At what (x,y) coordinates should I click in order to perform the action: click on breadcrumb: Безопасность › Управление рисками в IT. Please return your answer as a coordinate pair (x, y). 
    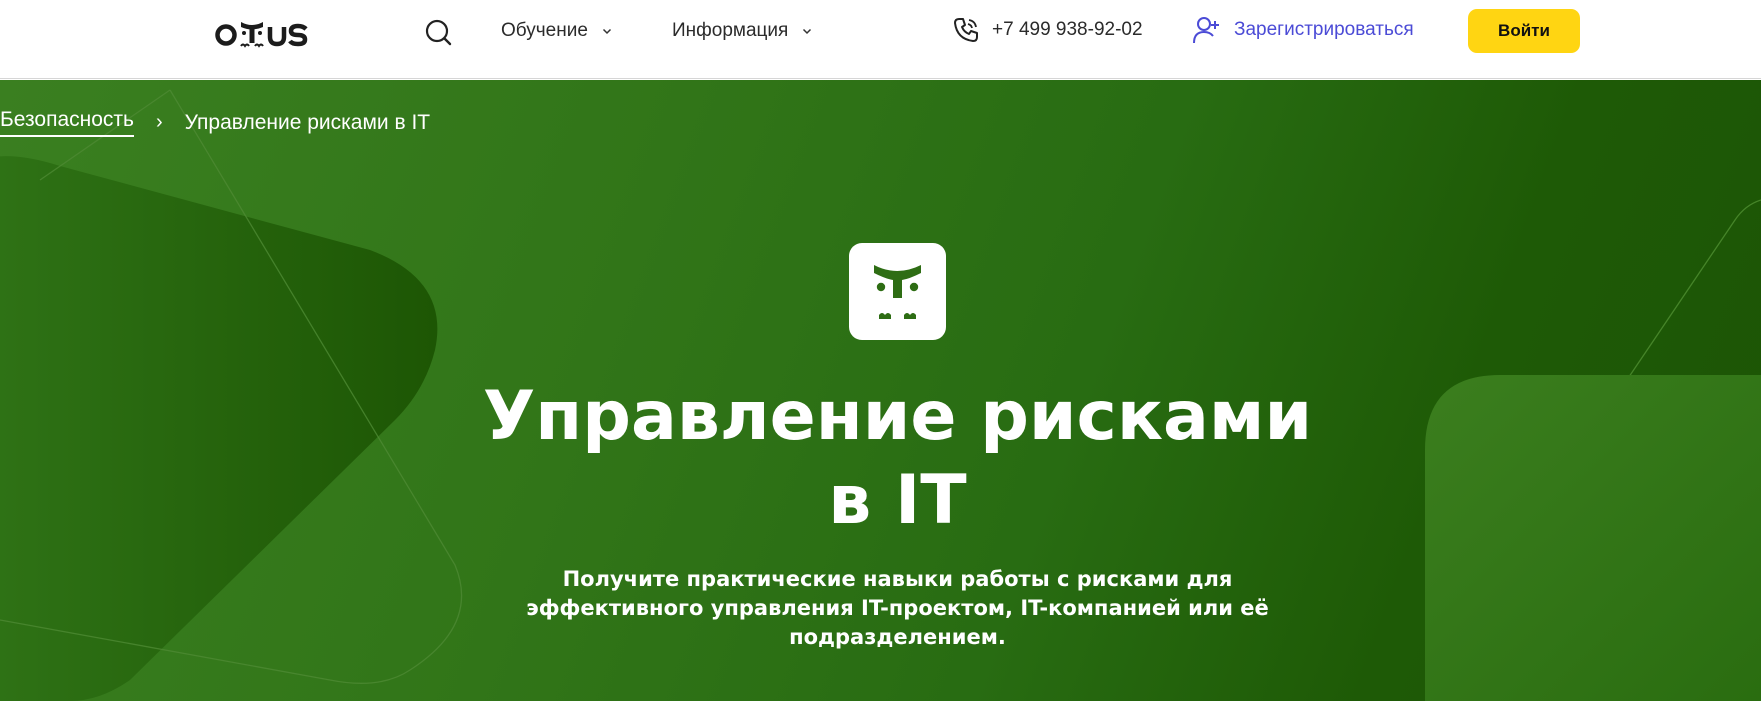
    Looking at the image, I should click on (215, 122).